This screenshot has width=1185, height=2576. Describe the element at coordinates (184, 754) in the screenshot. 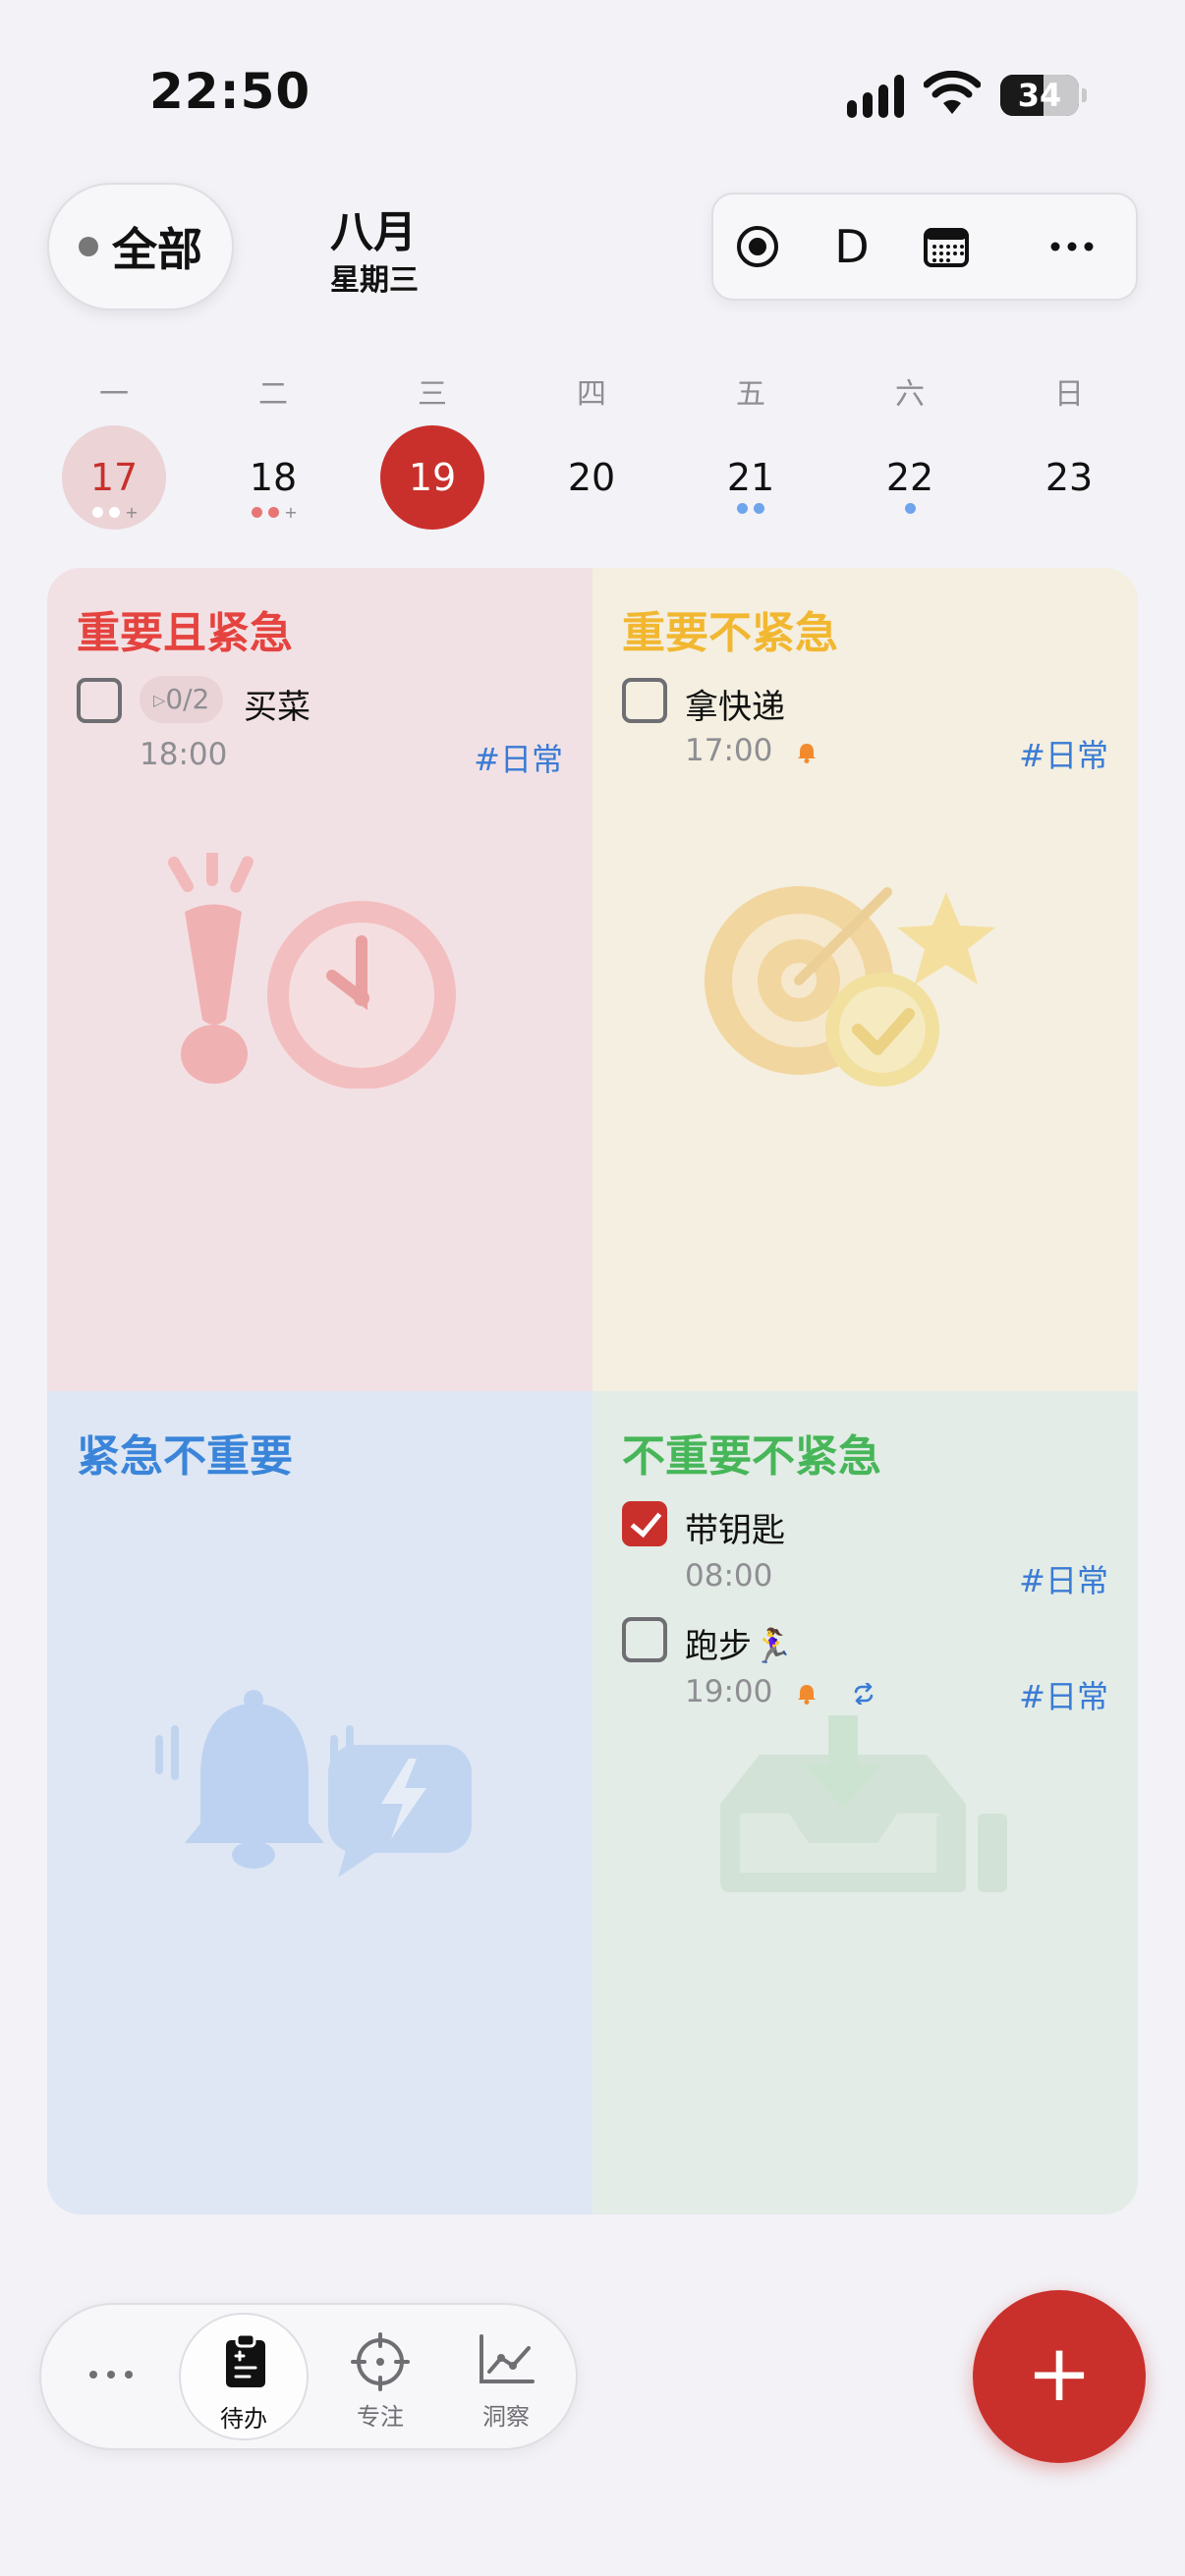

I see `task-time: 18:00` at that location.